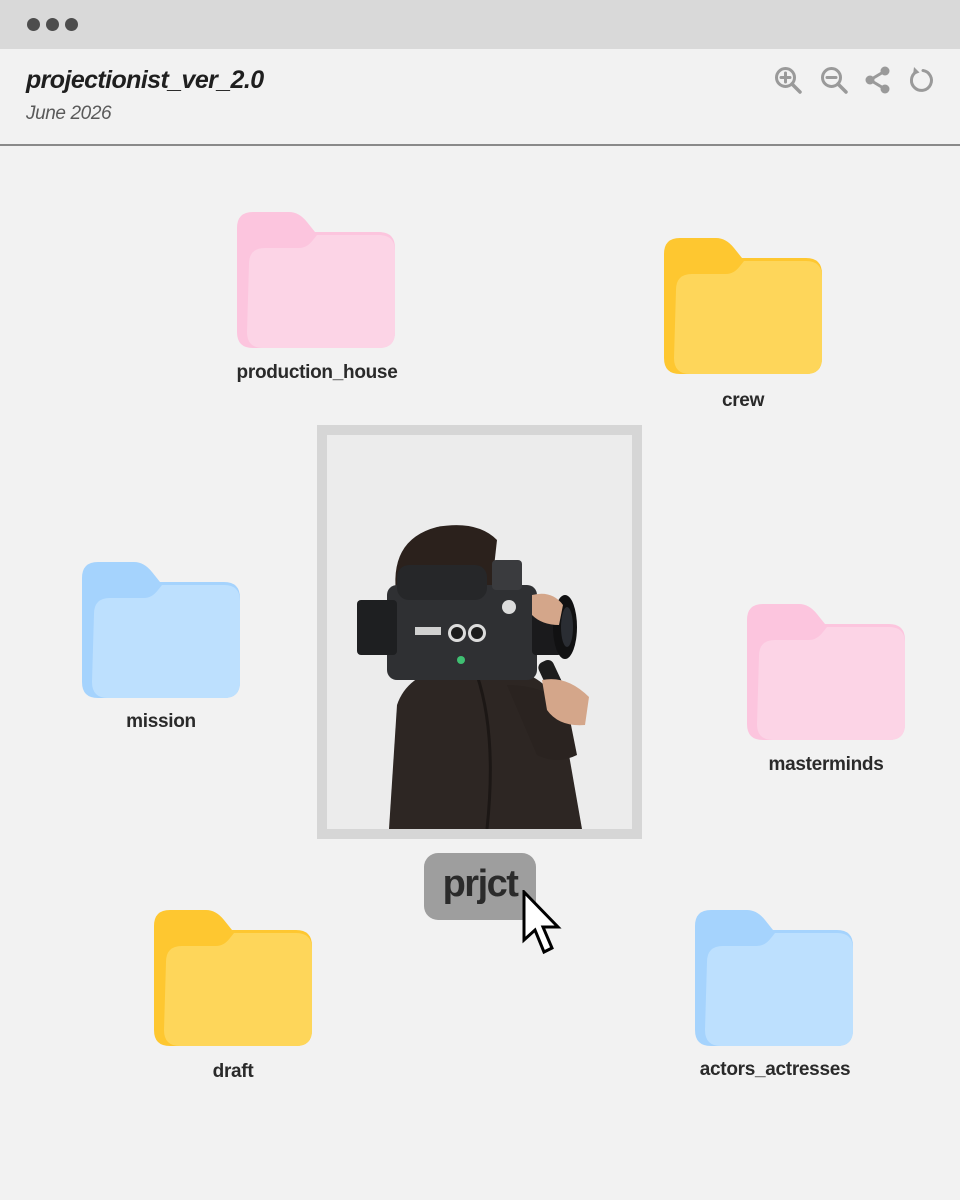  I want to click on prjct-label-button: prjct, so click(480, 886).